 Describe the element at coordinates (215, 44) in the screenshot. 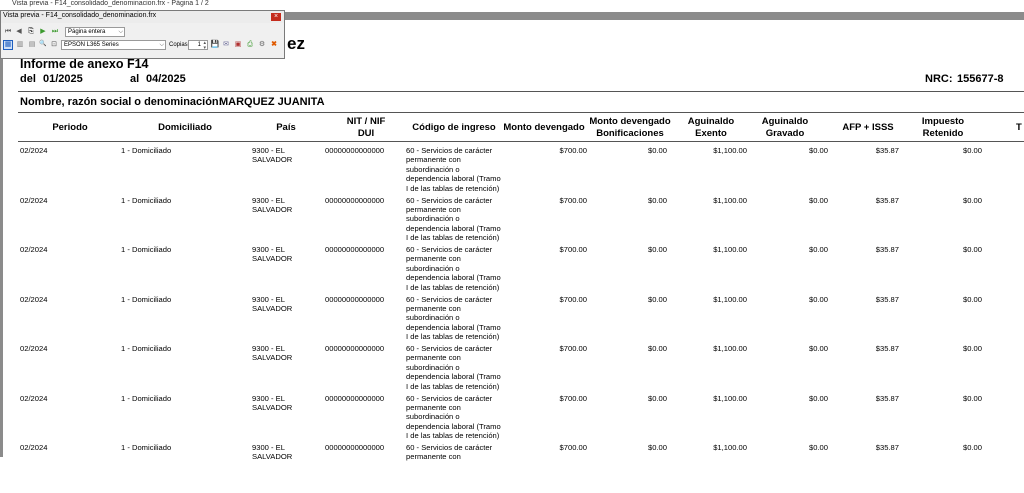

I see `save-icon: 💾` at that location.